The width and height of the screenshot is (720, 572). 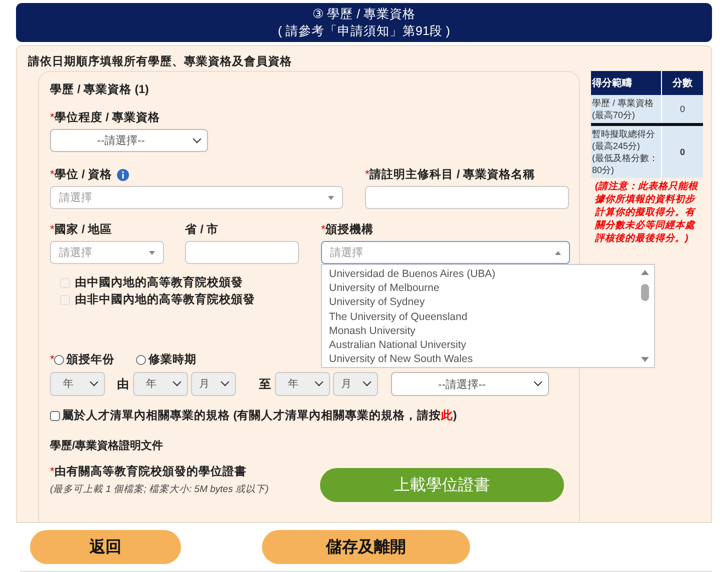 What do you see at coordinates (172, 359) in the screenshot?
I see `radio-label: 修業時期` at bounding box center [172, 359].